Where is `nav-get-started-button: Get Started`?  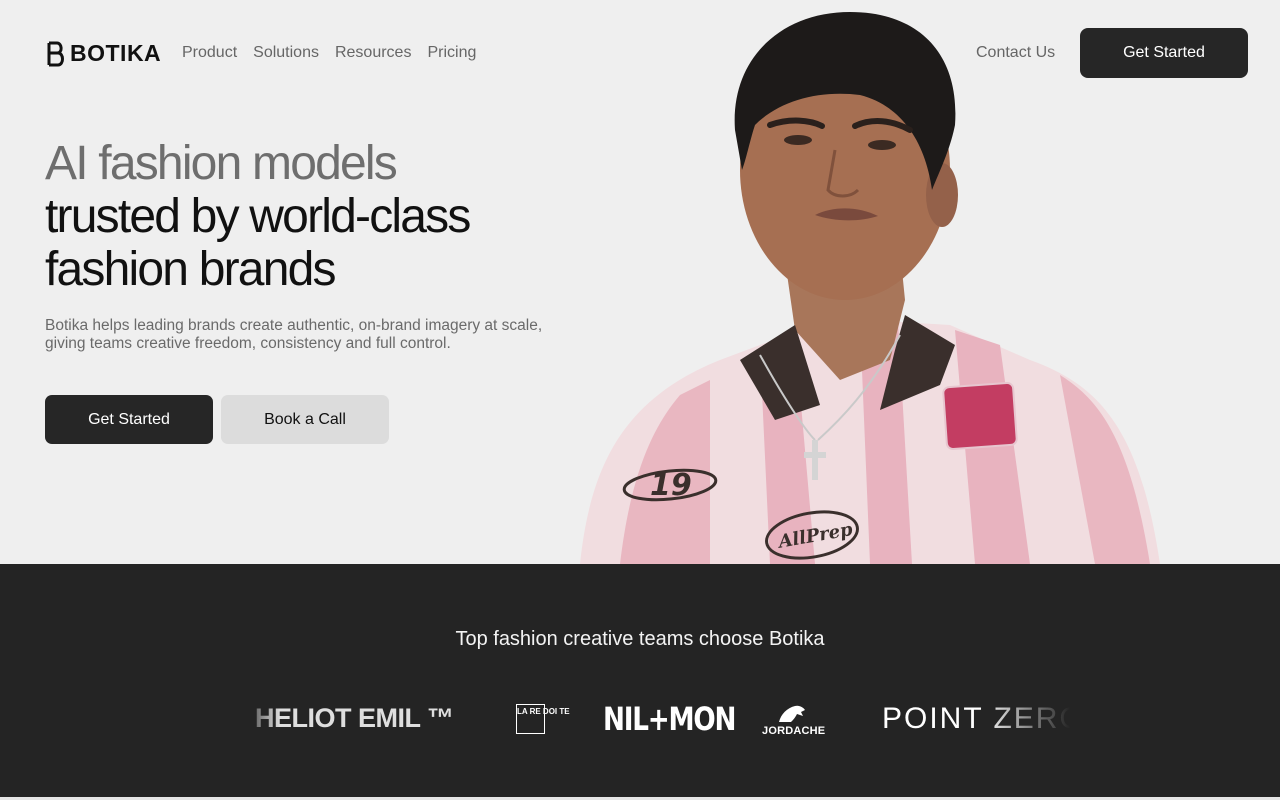 nav-get-started-button: Get Started is located at coordinates (1164, 53).